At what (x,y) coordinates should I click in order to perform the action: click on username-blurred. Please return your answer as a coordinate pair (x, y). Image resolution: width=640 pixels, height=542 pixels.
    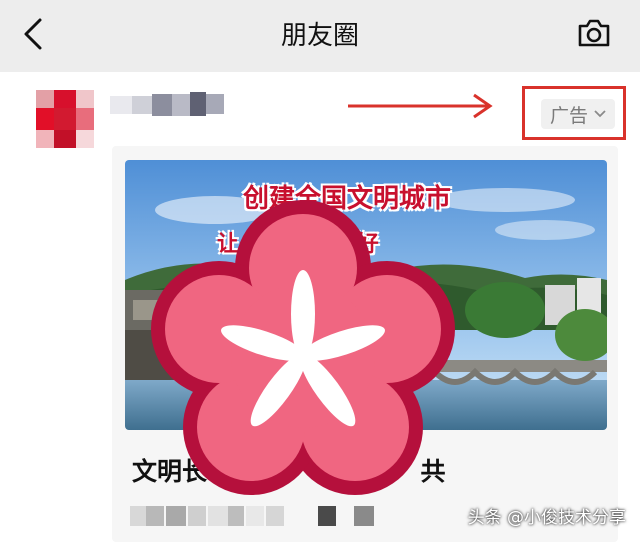
    Looking at the image, I should click on (167, 105).